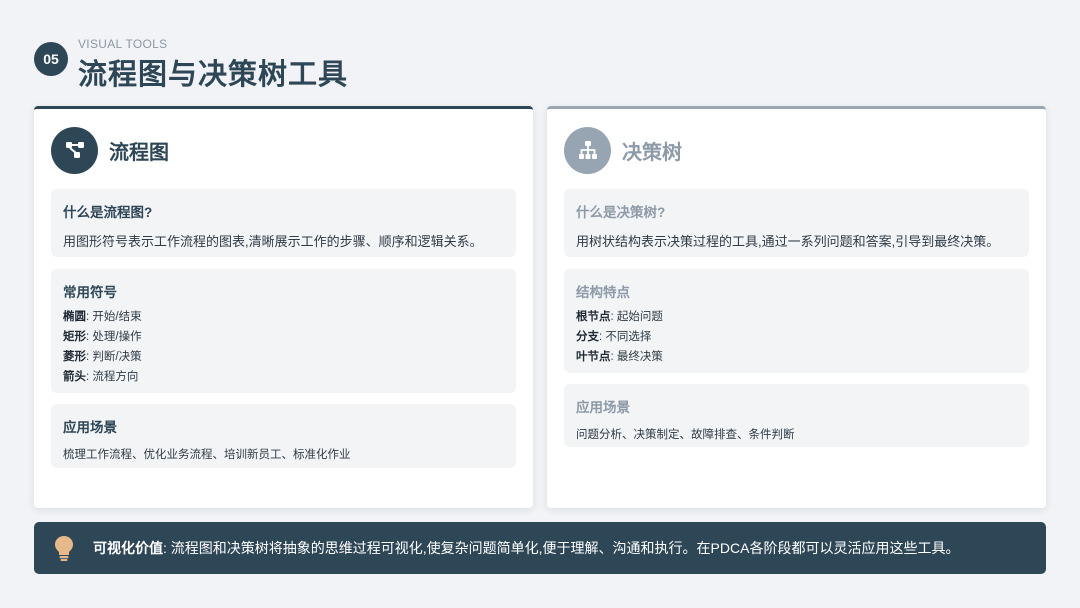 Image resolution: width=1080 pixels, height=608 pixels. Describe the element at coordinates (139, 152) in the screenshot. I see `flowchart-card-title: 流程图` at that location.